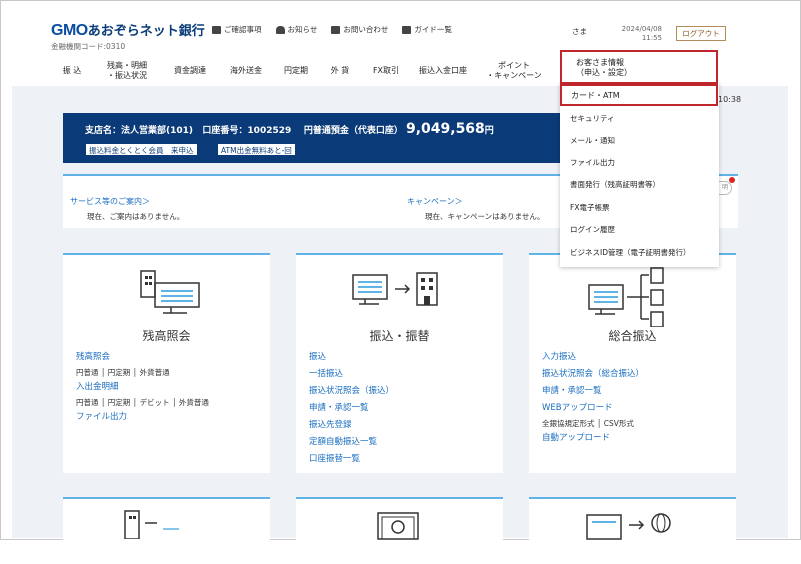 The width and height of the screenshot is (801, 564). I want to click on service-info-text: 現在、ご案内はありません。, so click(136, 216).